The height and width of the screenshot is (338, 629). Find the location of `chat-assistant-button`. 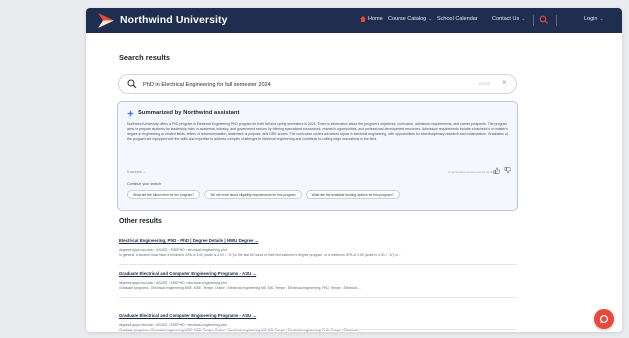

chat-assistant-button is located at coordinates (604, 319).